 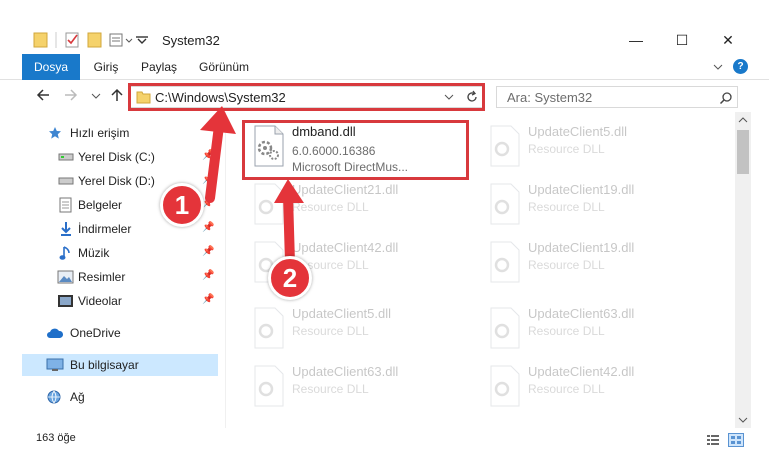 What do you see at coordinates (159, 67) in the screenshot?
I see `tab-paylas: Paylaş` at bounding box center [159, 67].